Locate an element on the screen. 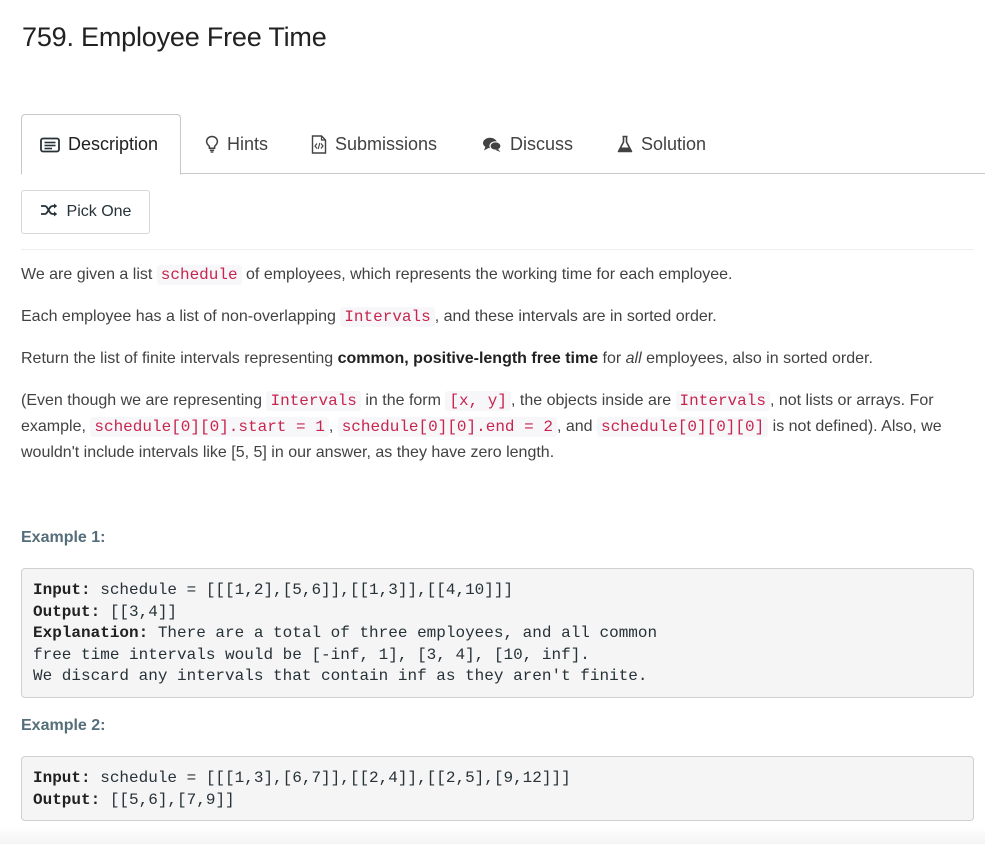  tab-hints: Hints is located at coordinates (236, 144).